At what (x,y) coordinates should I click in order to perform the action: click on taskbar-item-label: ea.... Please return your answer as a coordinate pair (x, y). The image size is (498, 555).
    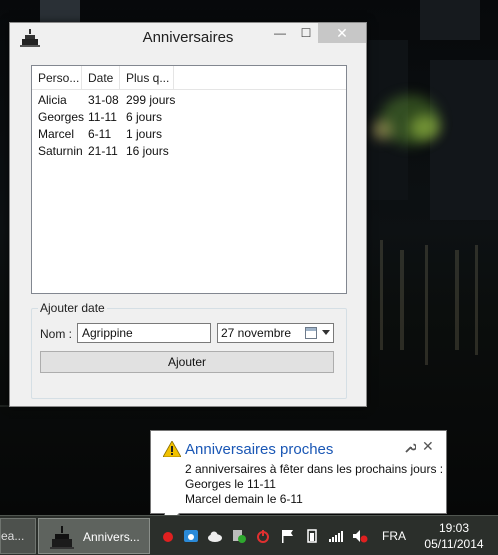
    Looking at the image, I should click on (13, 536).